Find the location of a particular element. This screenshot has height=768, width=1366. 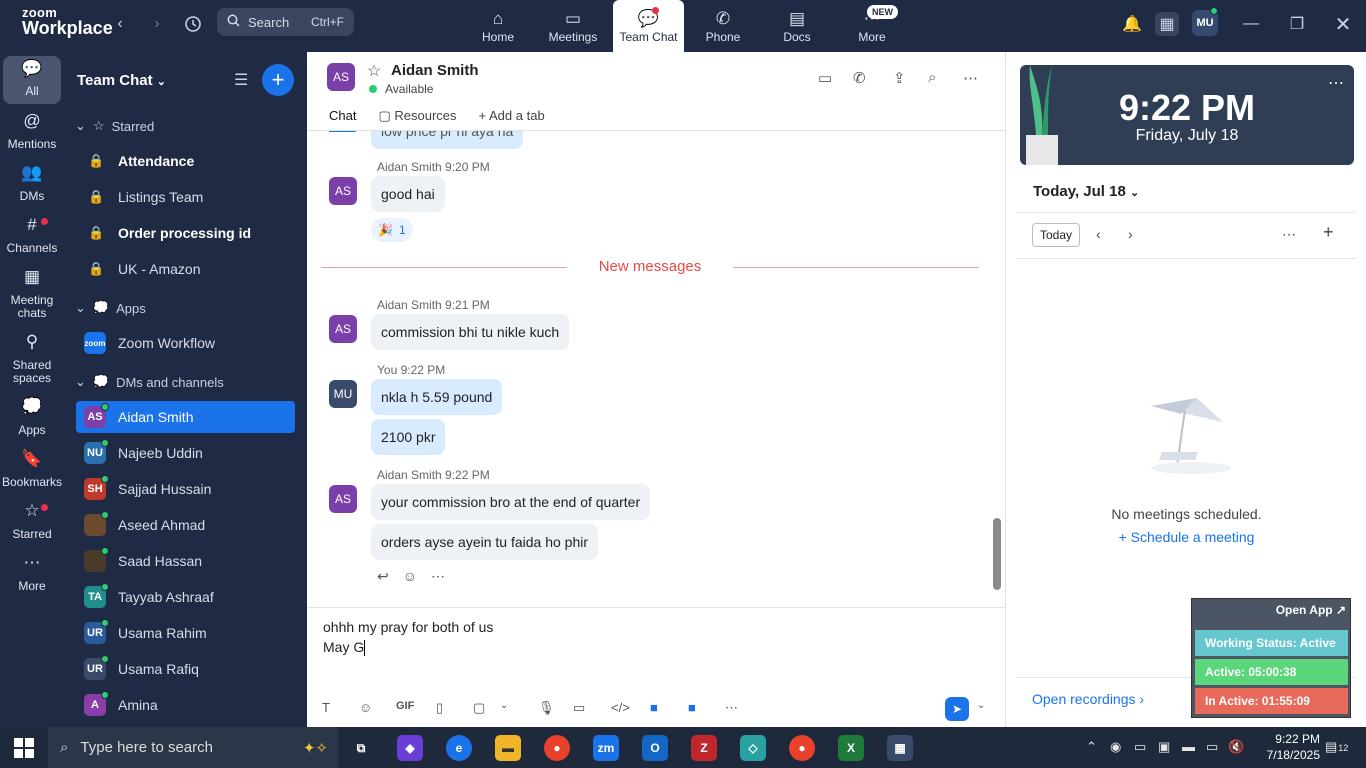

dm-item: NU Najeeb Uddin is located at coordinates (185, 453).